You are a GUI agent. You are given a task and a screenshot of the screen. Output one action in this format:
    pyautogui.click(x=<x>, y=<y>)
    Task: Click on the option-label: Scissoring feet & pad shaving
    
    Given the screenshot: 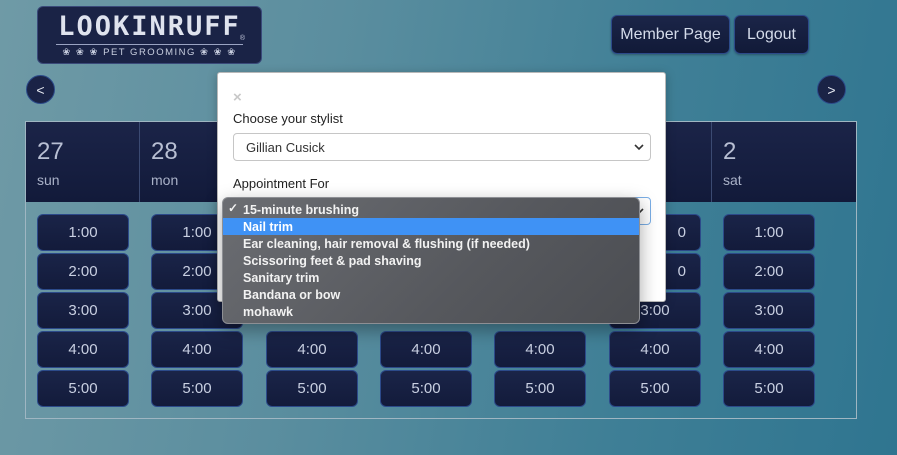 What is the action you would take?
    pyautogui.click(x=332, y=260)
    